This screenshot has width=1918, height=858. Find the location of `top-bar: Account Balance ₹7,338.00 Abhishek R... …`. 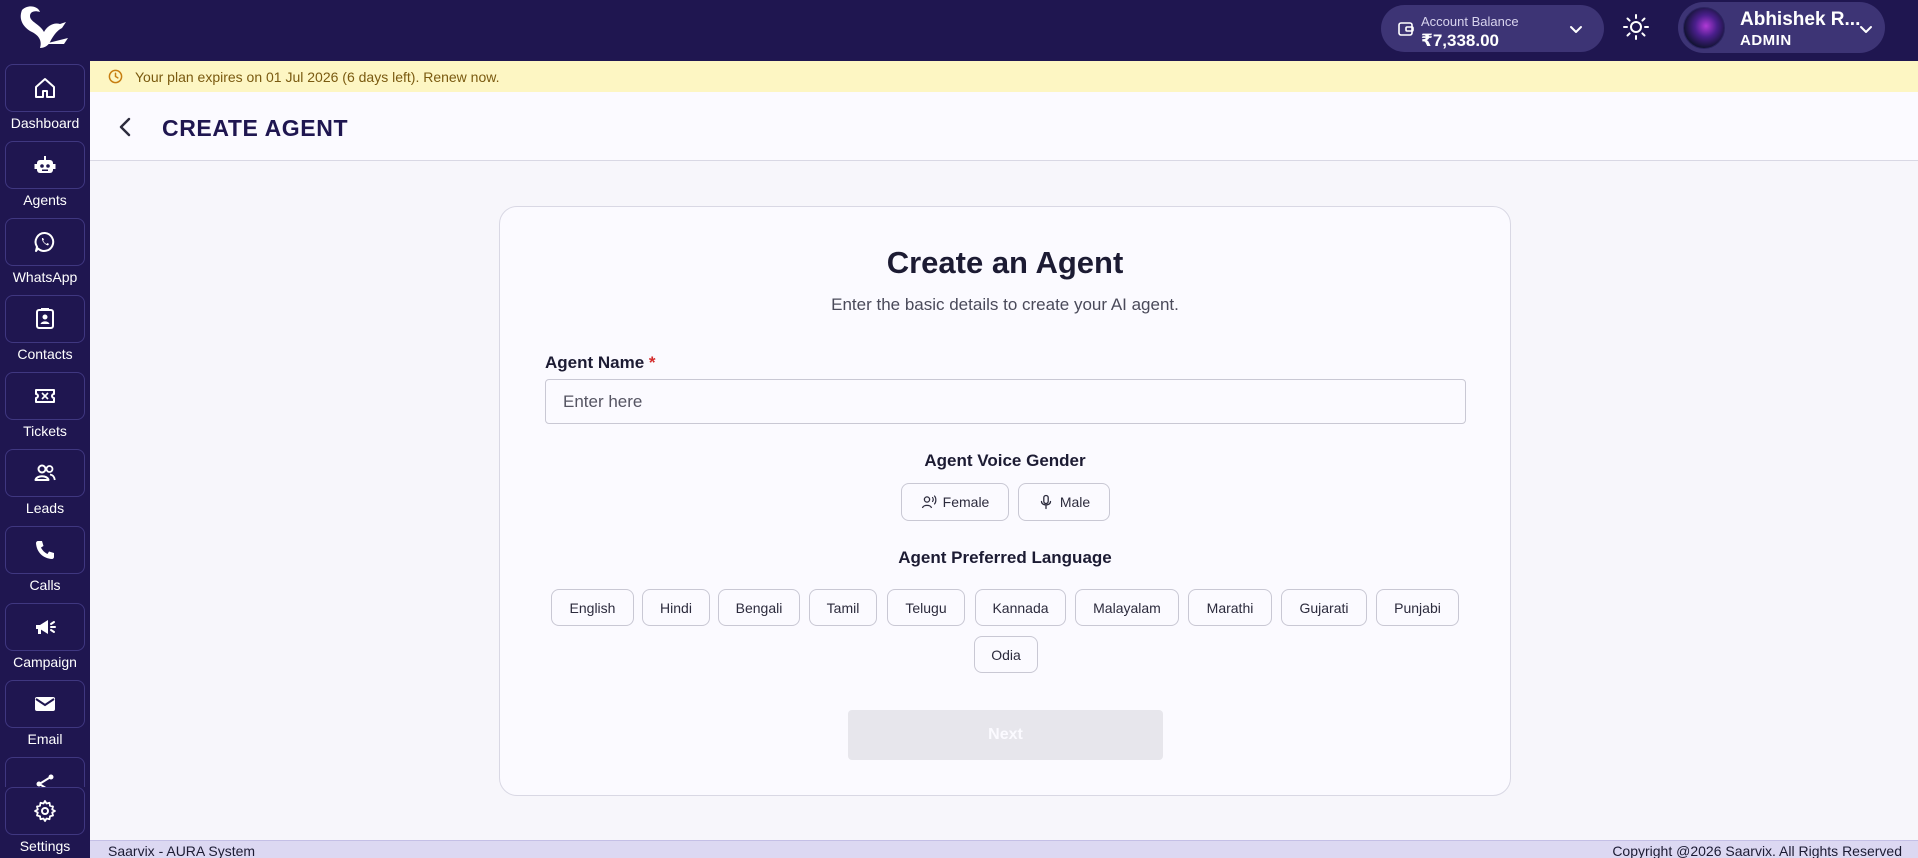

top-bar: Account Balance ₹7,338.00 Abhishek R... … is located at coordinates (959, 30).